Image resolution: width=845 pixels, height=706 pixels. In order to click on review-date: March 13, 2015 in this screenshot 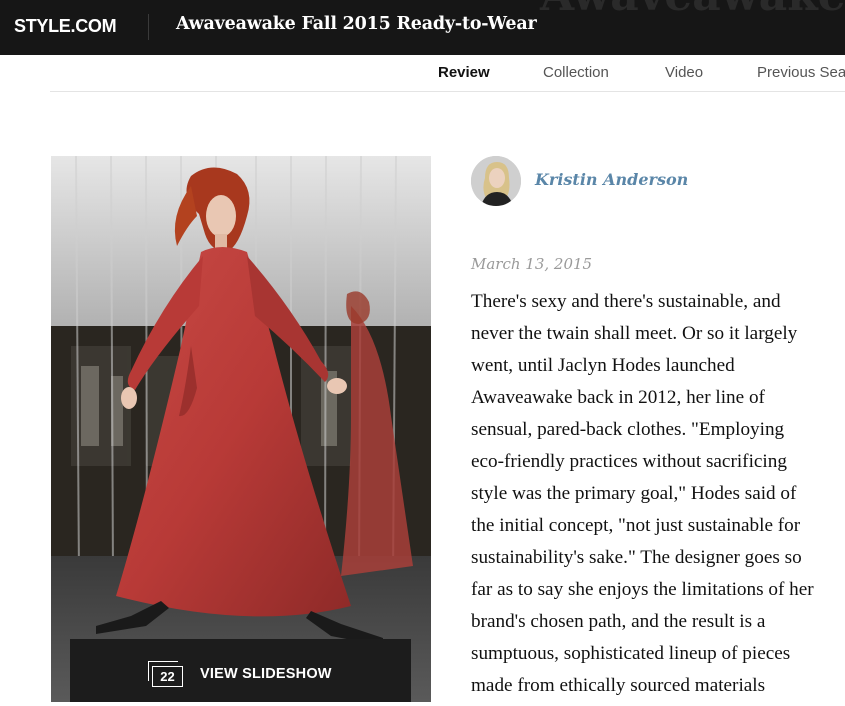, I will do `click(532, 264)`.